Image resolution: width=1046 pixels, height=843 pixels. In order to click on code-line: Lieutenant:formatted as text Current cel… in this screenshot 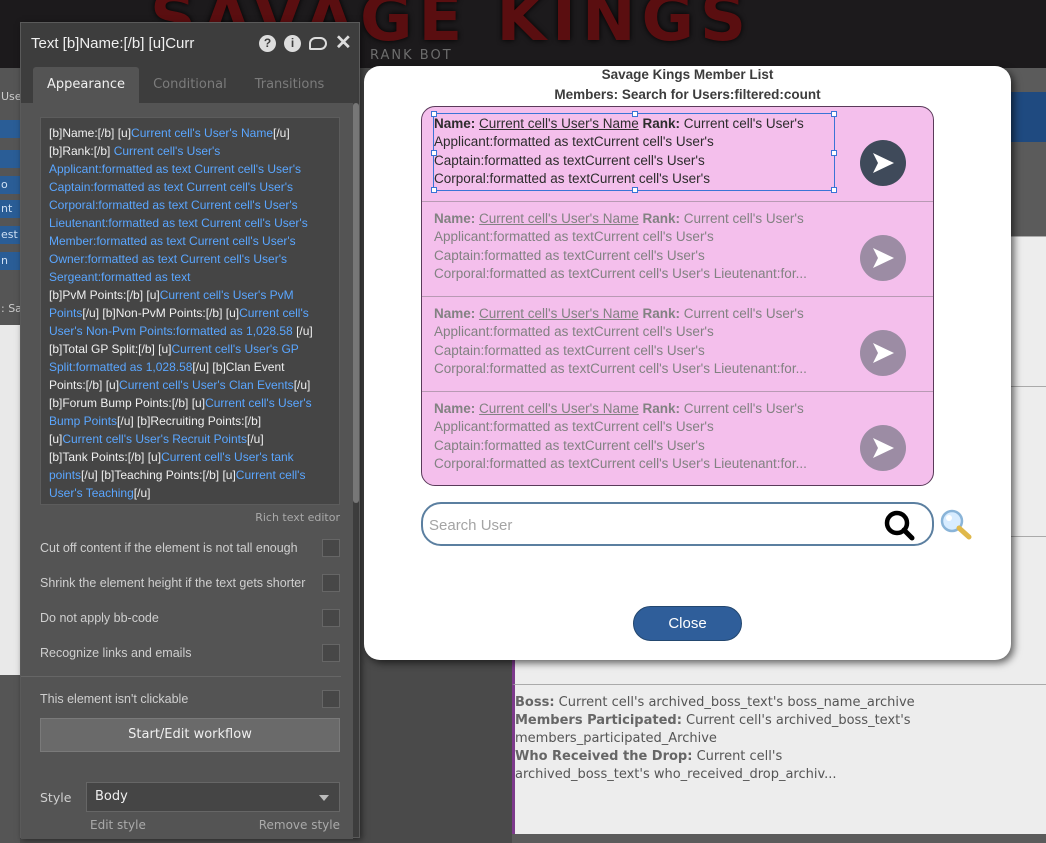, I will do `click(190, 223)`.